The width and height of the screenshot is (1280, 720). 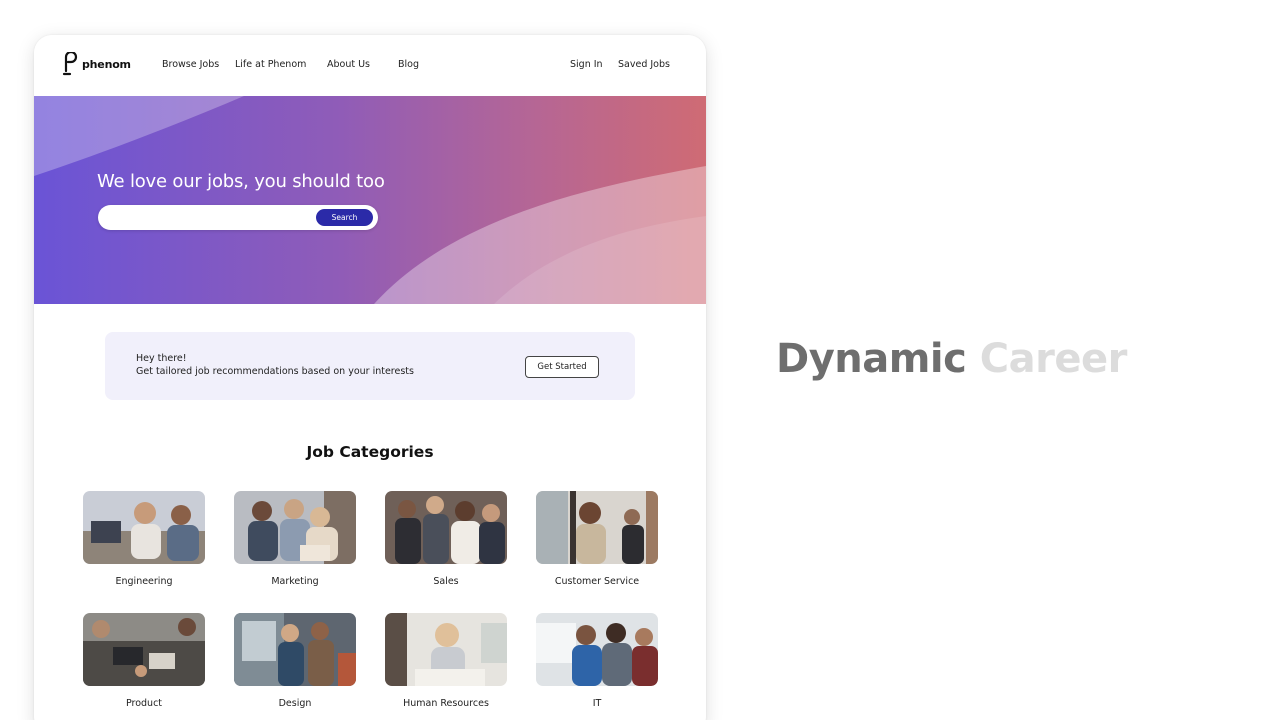 I want to click on category-product: Product, so click(x=144, y=661).